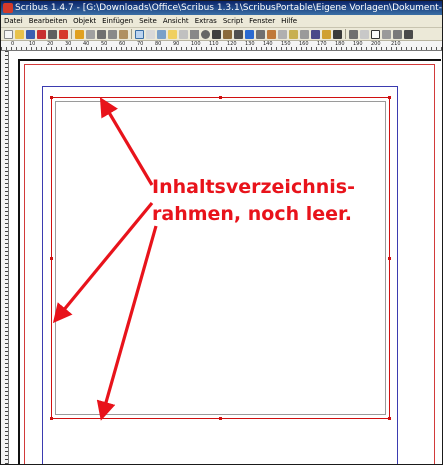 This screenshot has height=465, width=443. Describe the element at coordinates (161, 34) in the screenshot. I see `image-frame-icon` at that location.